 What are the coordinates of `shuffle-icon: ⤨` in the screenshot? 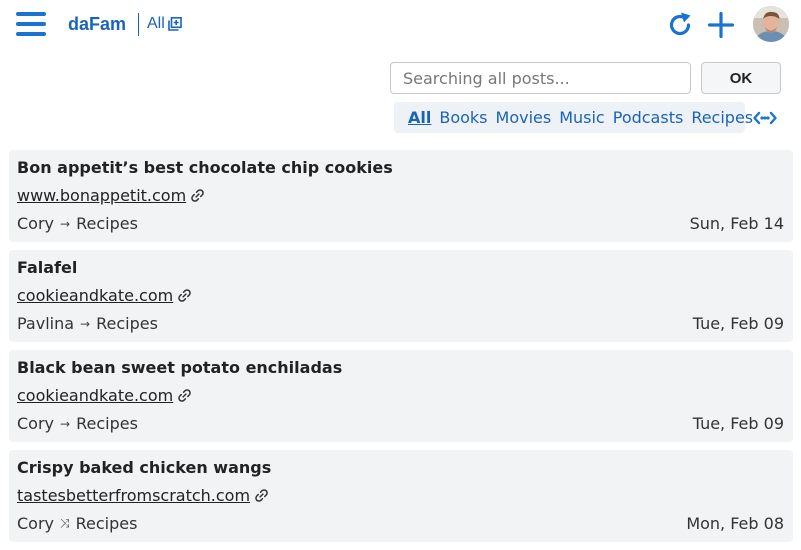 It's located at (65, 523).